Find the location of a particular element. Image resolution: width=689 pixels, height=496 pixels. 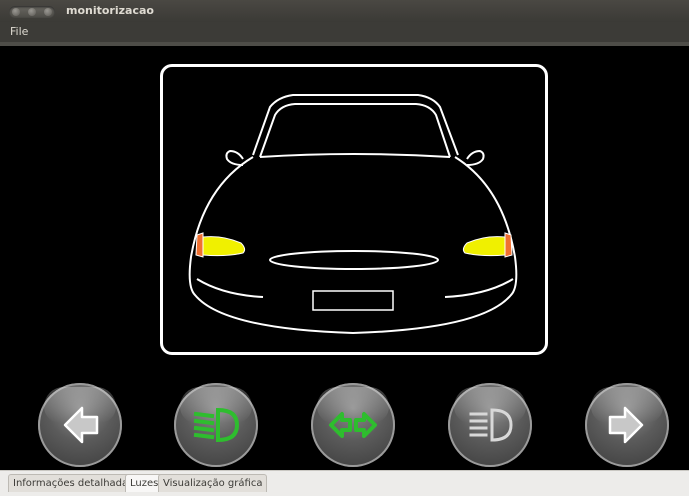

title-bar: monitorizacao is located at coordinates (344, 11).